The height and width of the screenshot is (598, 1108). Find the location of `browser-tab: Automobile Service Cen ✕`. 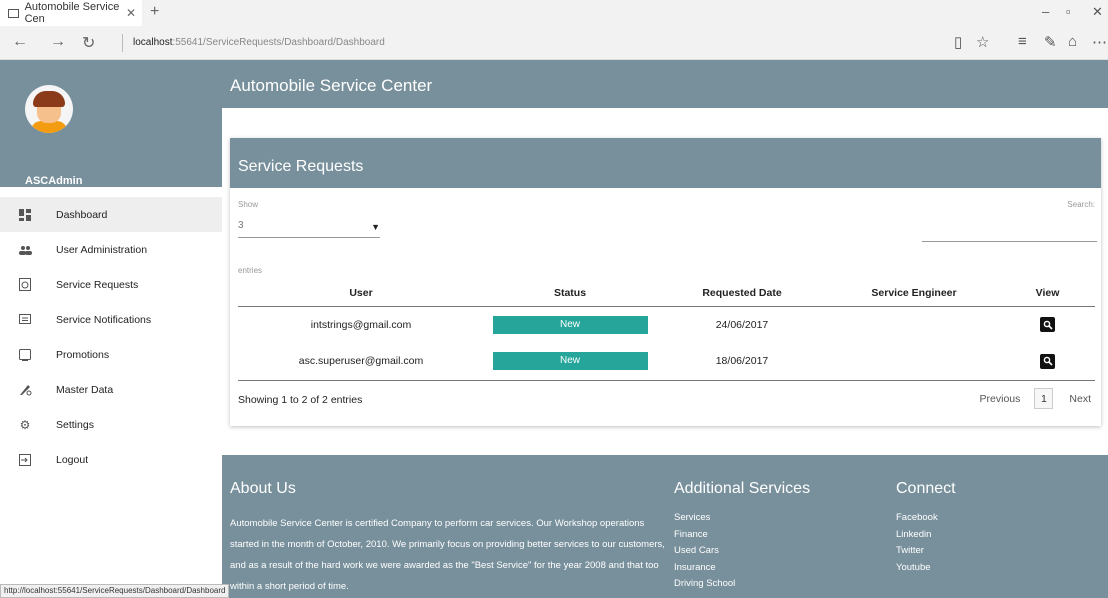

browser-tab: Automobile Service Cen ✕ is located at coordinates (71, 13).